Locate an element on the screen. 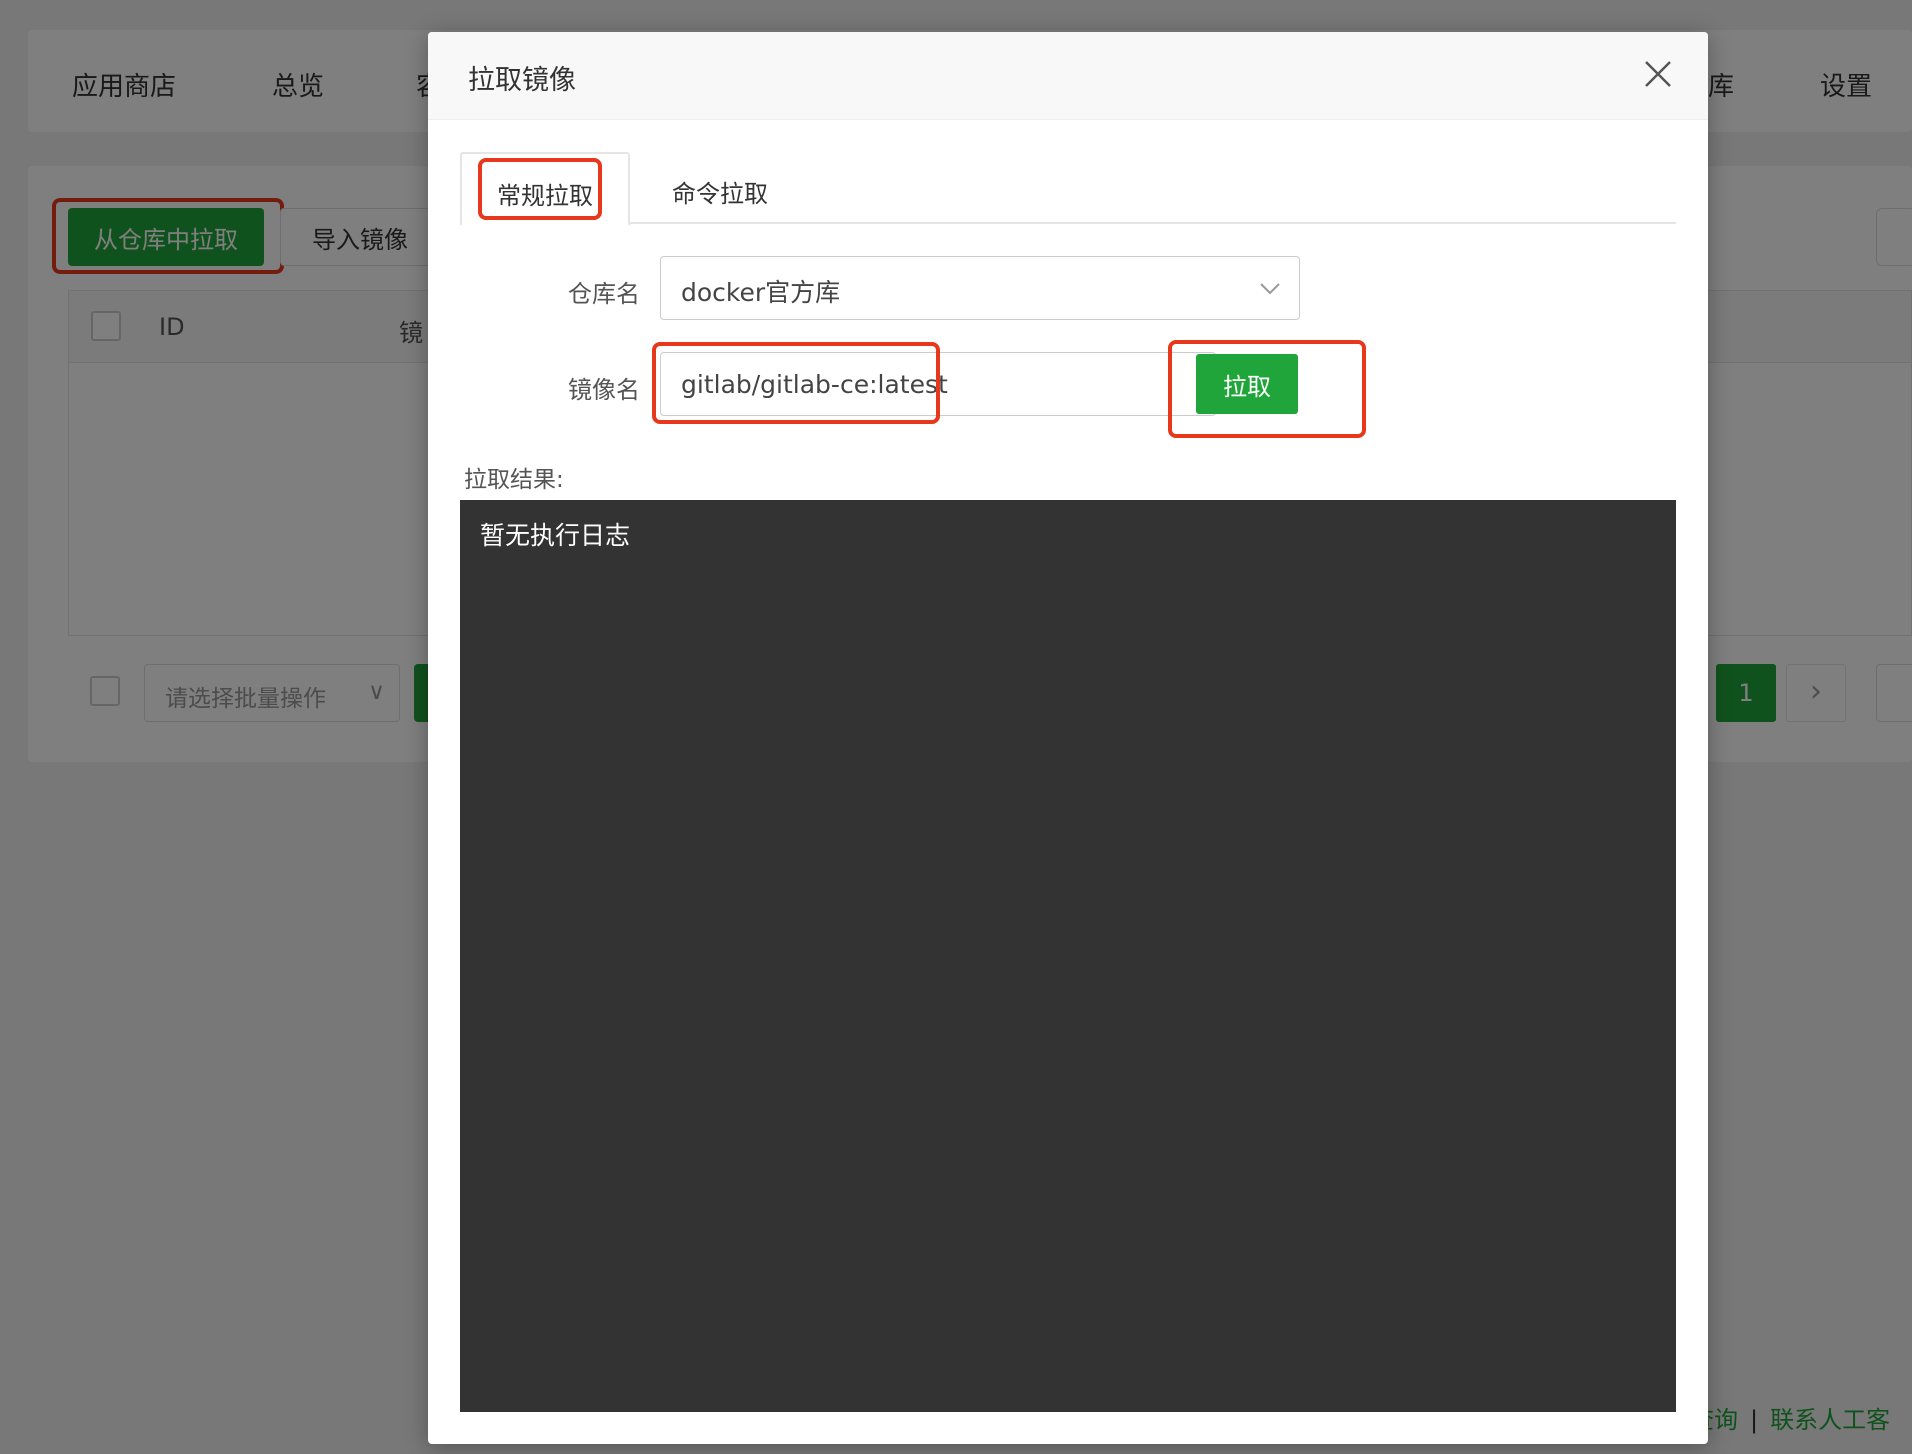 This screenshot has width=1912, height=1454. pull-button: 拉取 is located at coordinates (1247, 384).